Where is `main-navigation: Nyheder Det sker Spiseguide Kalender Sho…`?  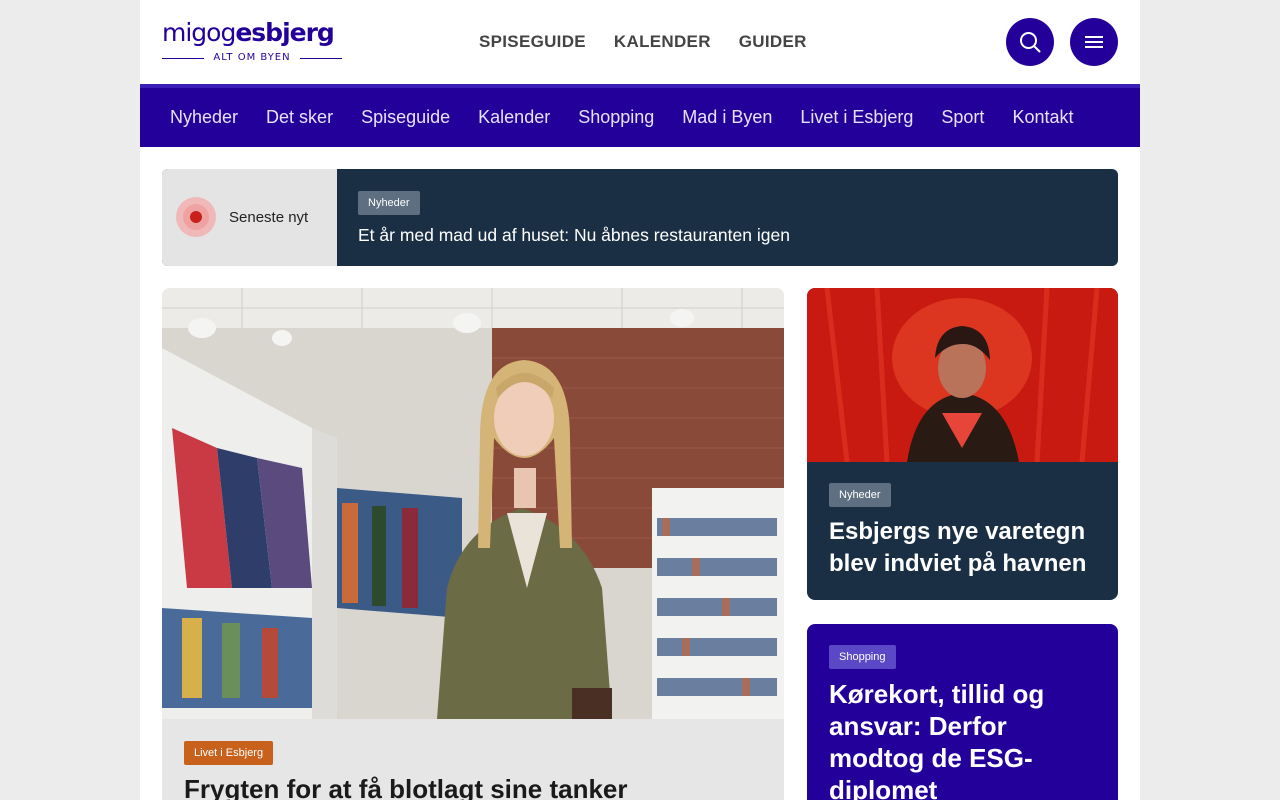
main-navigation: Nyheder Det sker Spiseguide Kalender Sho… is located at coordinates (640, 115).